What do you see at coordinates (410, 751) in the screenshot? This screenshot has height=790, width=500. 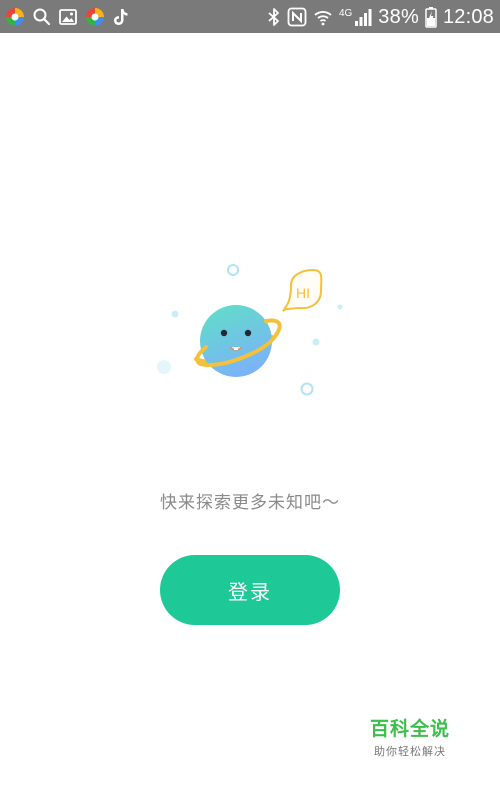 I see `watermark-subtitle: 助你轻松解决` at bounding box center [410, 751].